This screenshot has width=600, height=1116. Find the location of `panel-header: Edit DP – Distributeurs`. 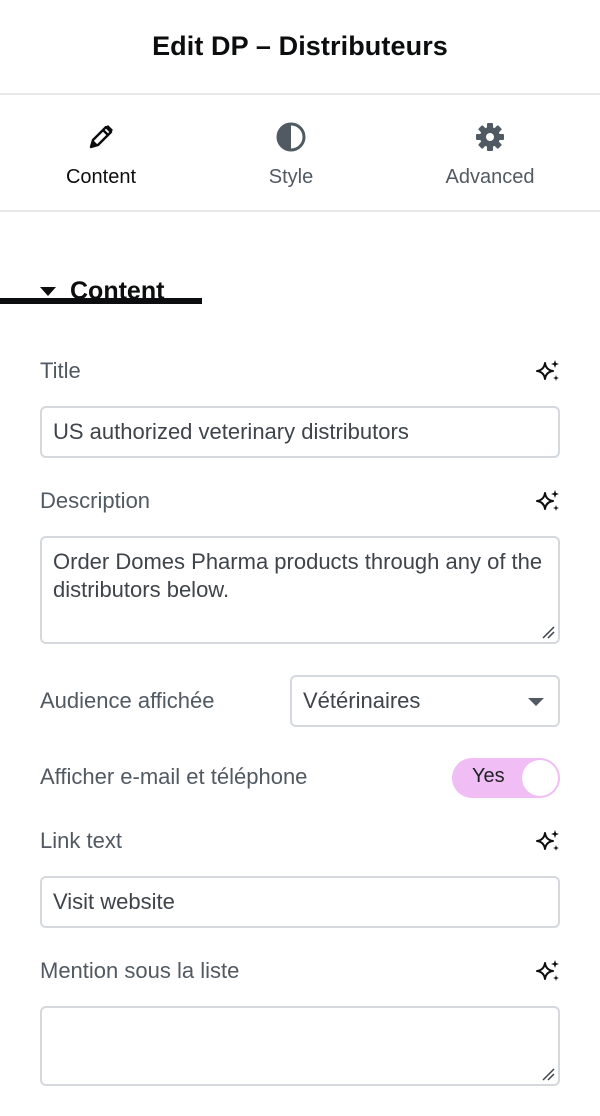

panel-header: Edit DP – Distributeurs is located at coordinates (300, 47).